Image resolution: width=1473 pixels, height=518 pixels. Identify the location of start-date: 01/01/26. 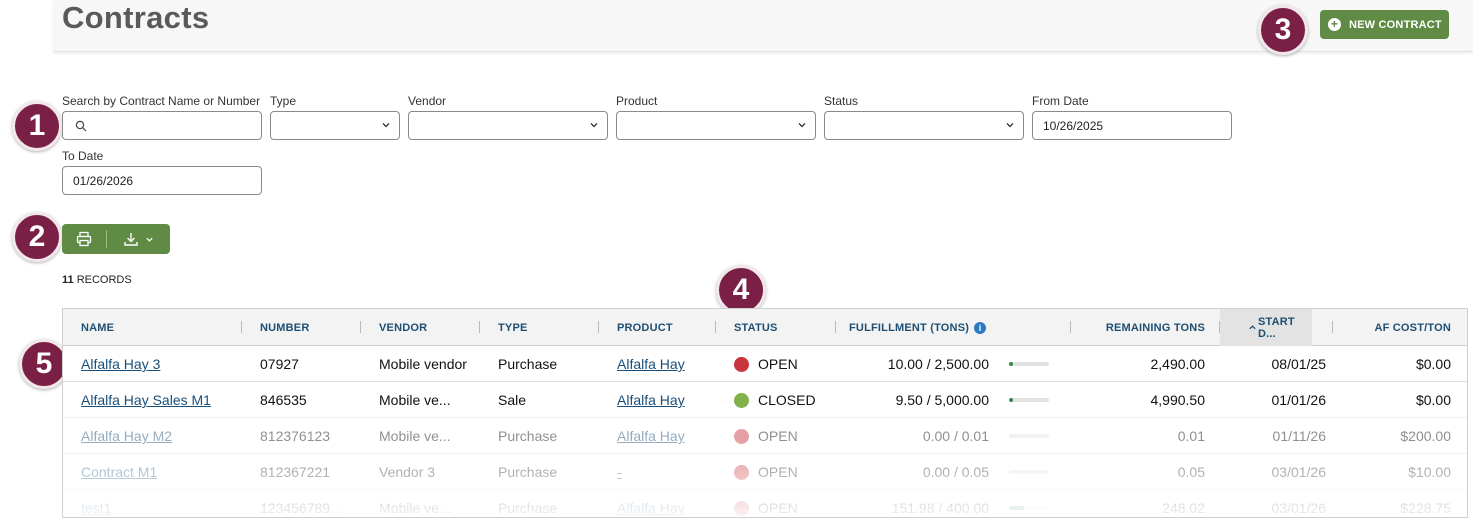
(1299, 400).